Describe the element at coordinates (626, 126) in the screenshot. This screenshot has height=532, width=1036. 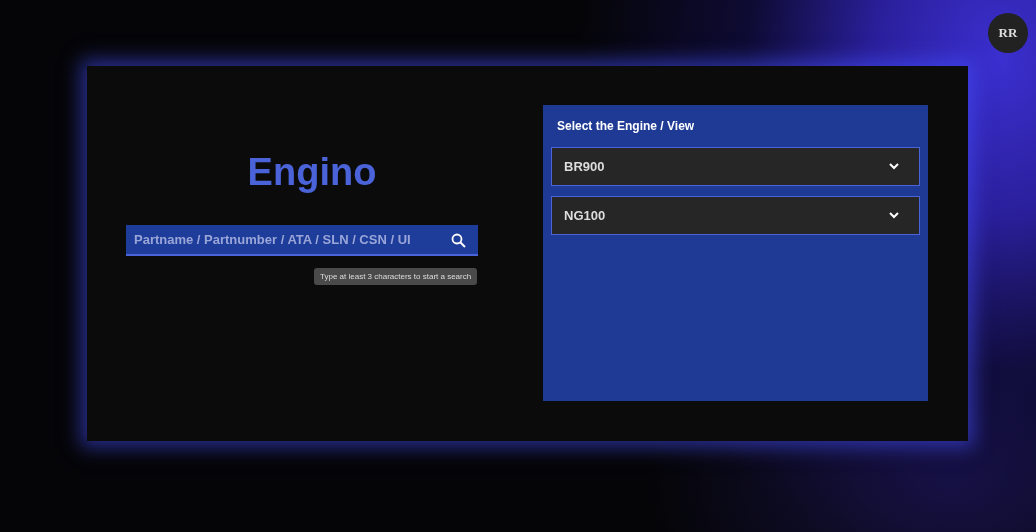
I see `panel-heading: Select the Engine / View` at that location.